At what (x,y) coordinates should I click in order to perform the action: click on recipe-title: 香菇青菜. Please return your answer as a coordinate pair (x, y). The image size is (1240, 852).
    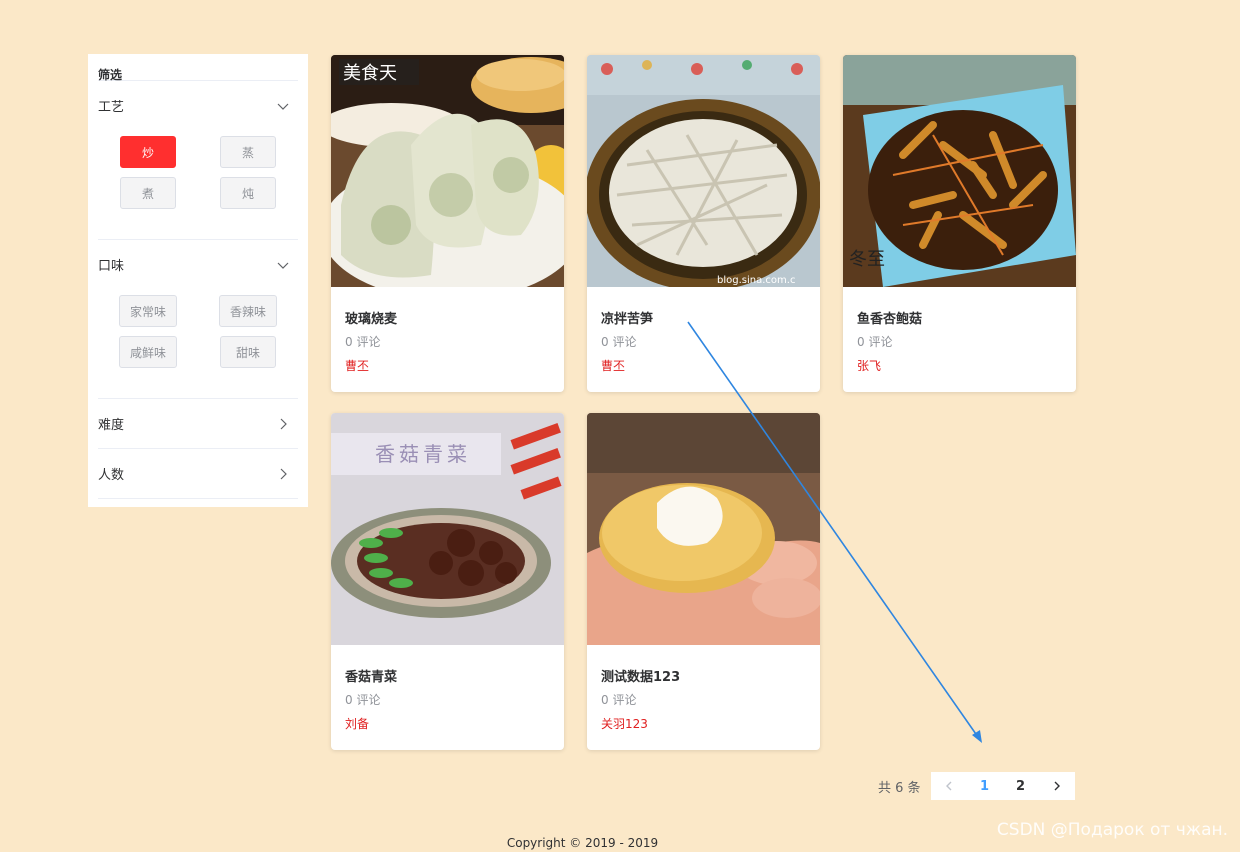
    Looking at the image, I should click on (447, 675).